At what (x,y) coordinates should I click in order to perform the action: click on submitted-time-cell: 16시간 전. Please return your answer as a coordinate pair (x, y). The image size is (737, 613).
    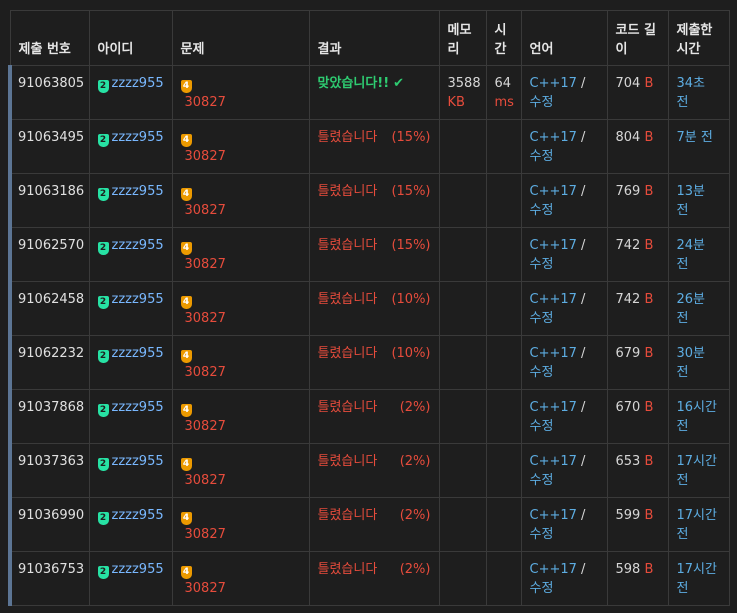
    Looking at the image, I should click on (699, 416).